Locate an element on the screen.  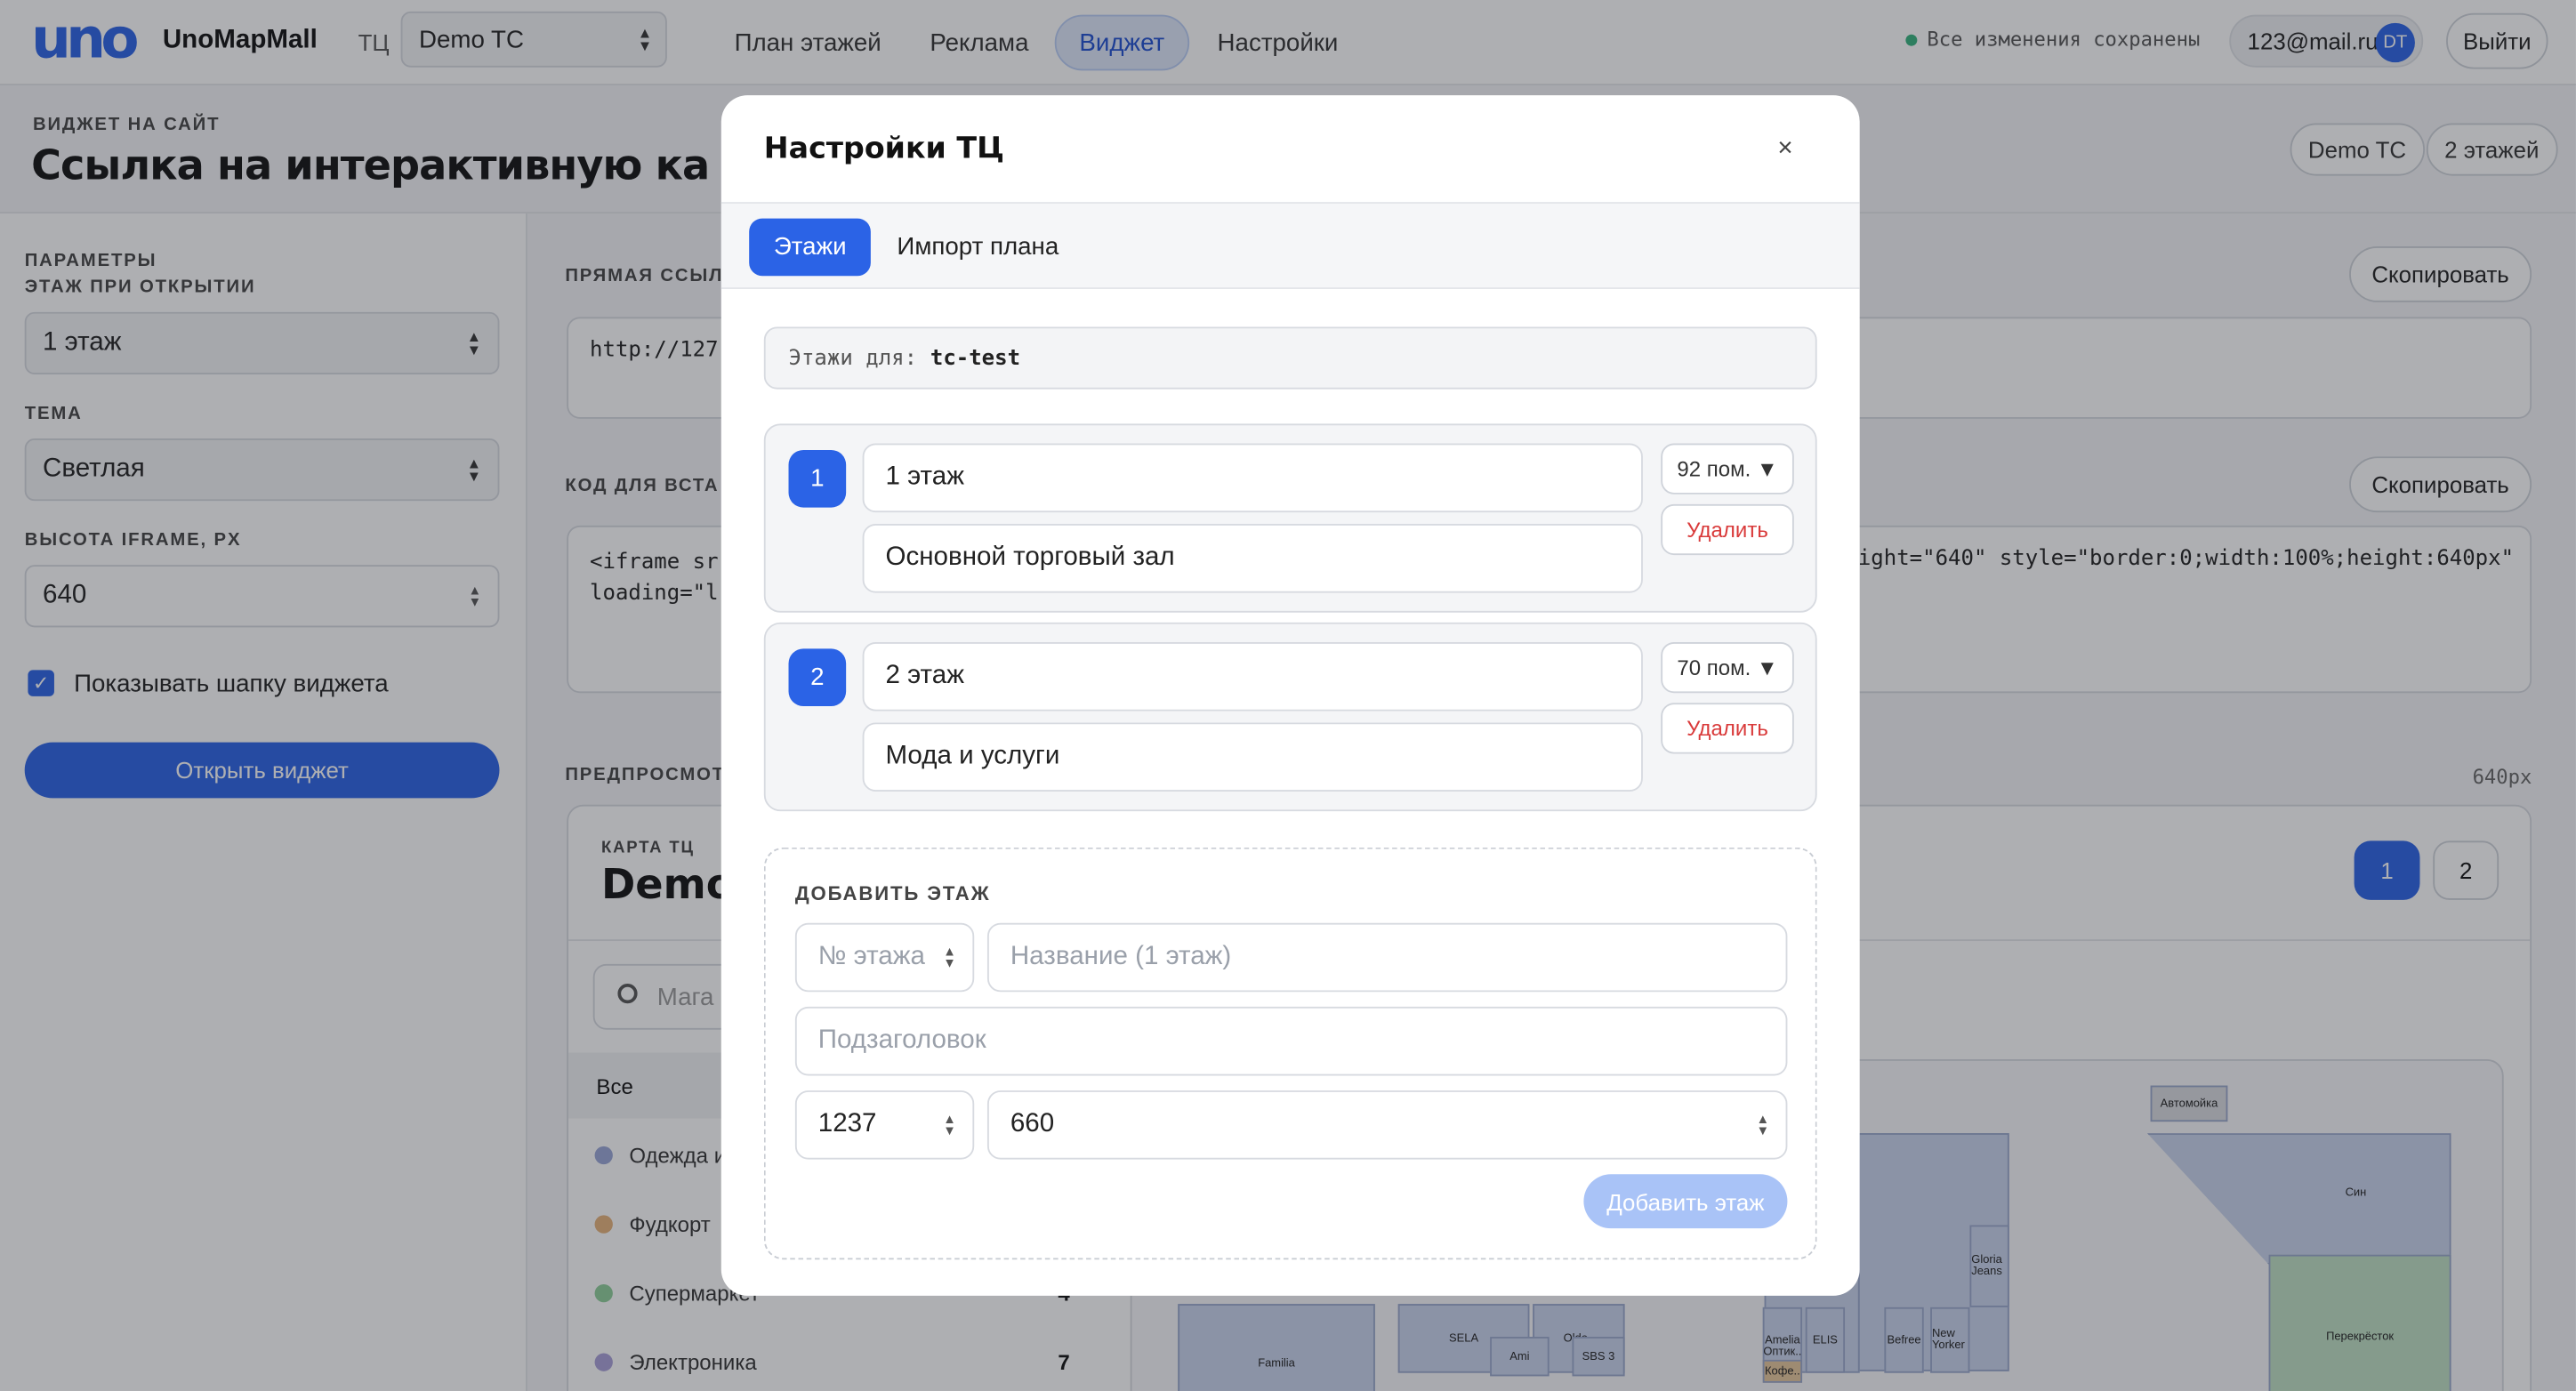
floor-subtitle-new-input: Подзаголовок is located at coordinates (1291, 1041).